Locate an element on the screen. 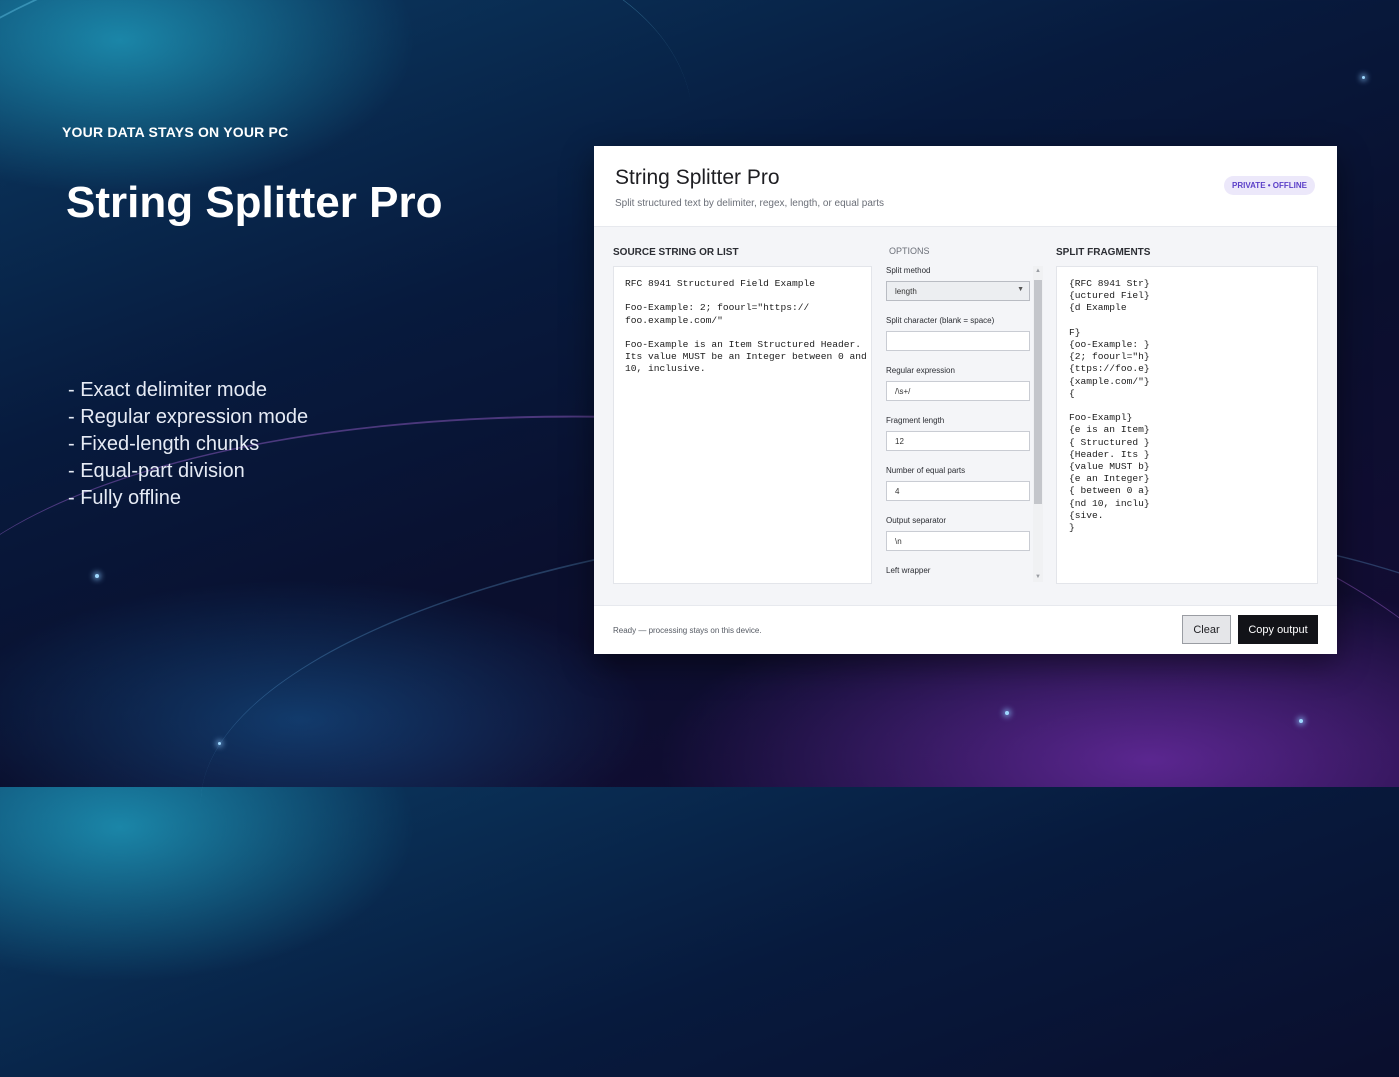 The height and width of the screenshot is (1077, 1399). split-method-value: length is located at coordinates (906, 291).